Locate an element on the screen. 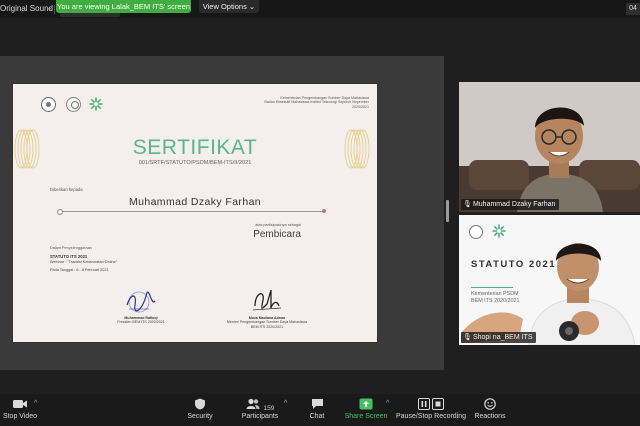 The width and height of the screenshot is (640, 426). split-view-drag-handle is located at coordinates (447, 211).